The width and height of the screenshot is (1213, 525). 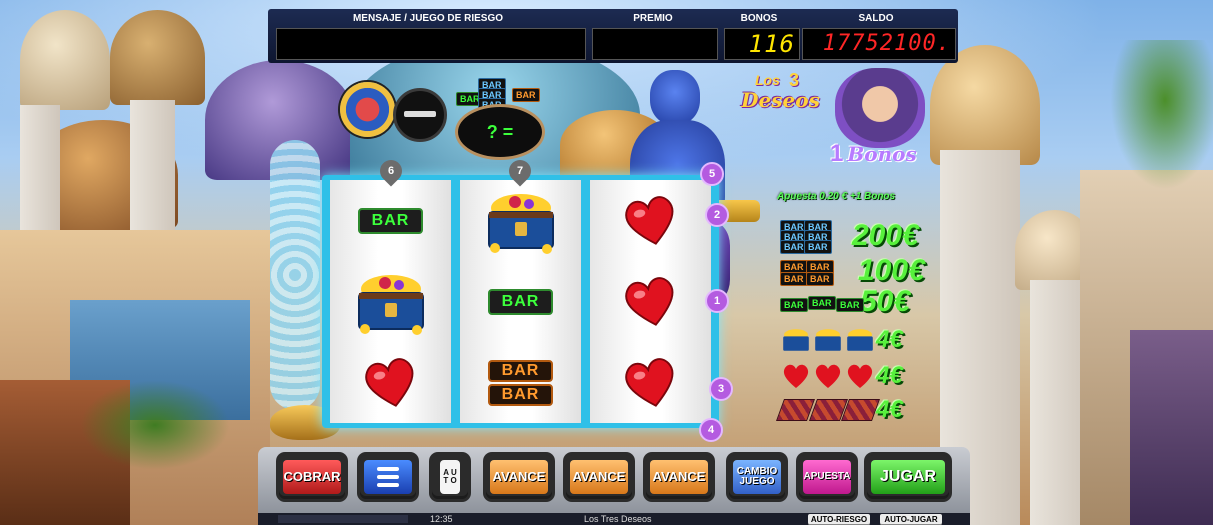 What do you see at coordinates (441, 519) in the screenshot?
I see `clock: 12:35` at bounding box center [441, 519].